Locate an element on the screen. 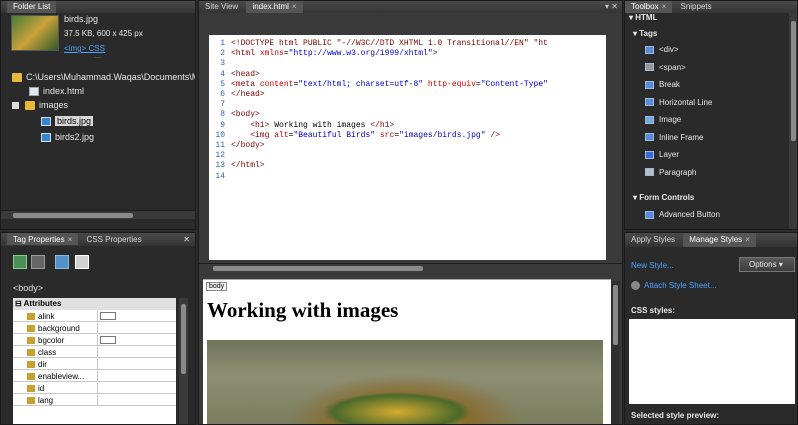  options-button: Options ▾ is located at coordinates (767, 264).